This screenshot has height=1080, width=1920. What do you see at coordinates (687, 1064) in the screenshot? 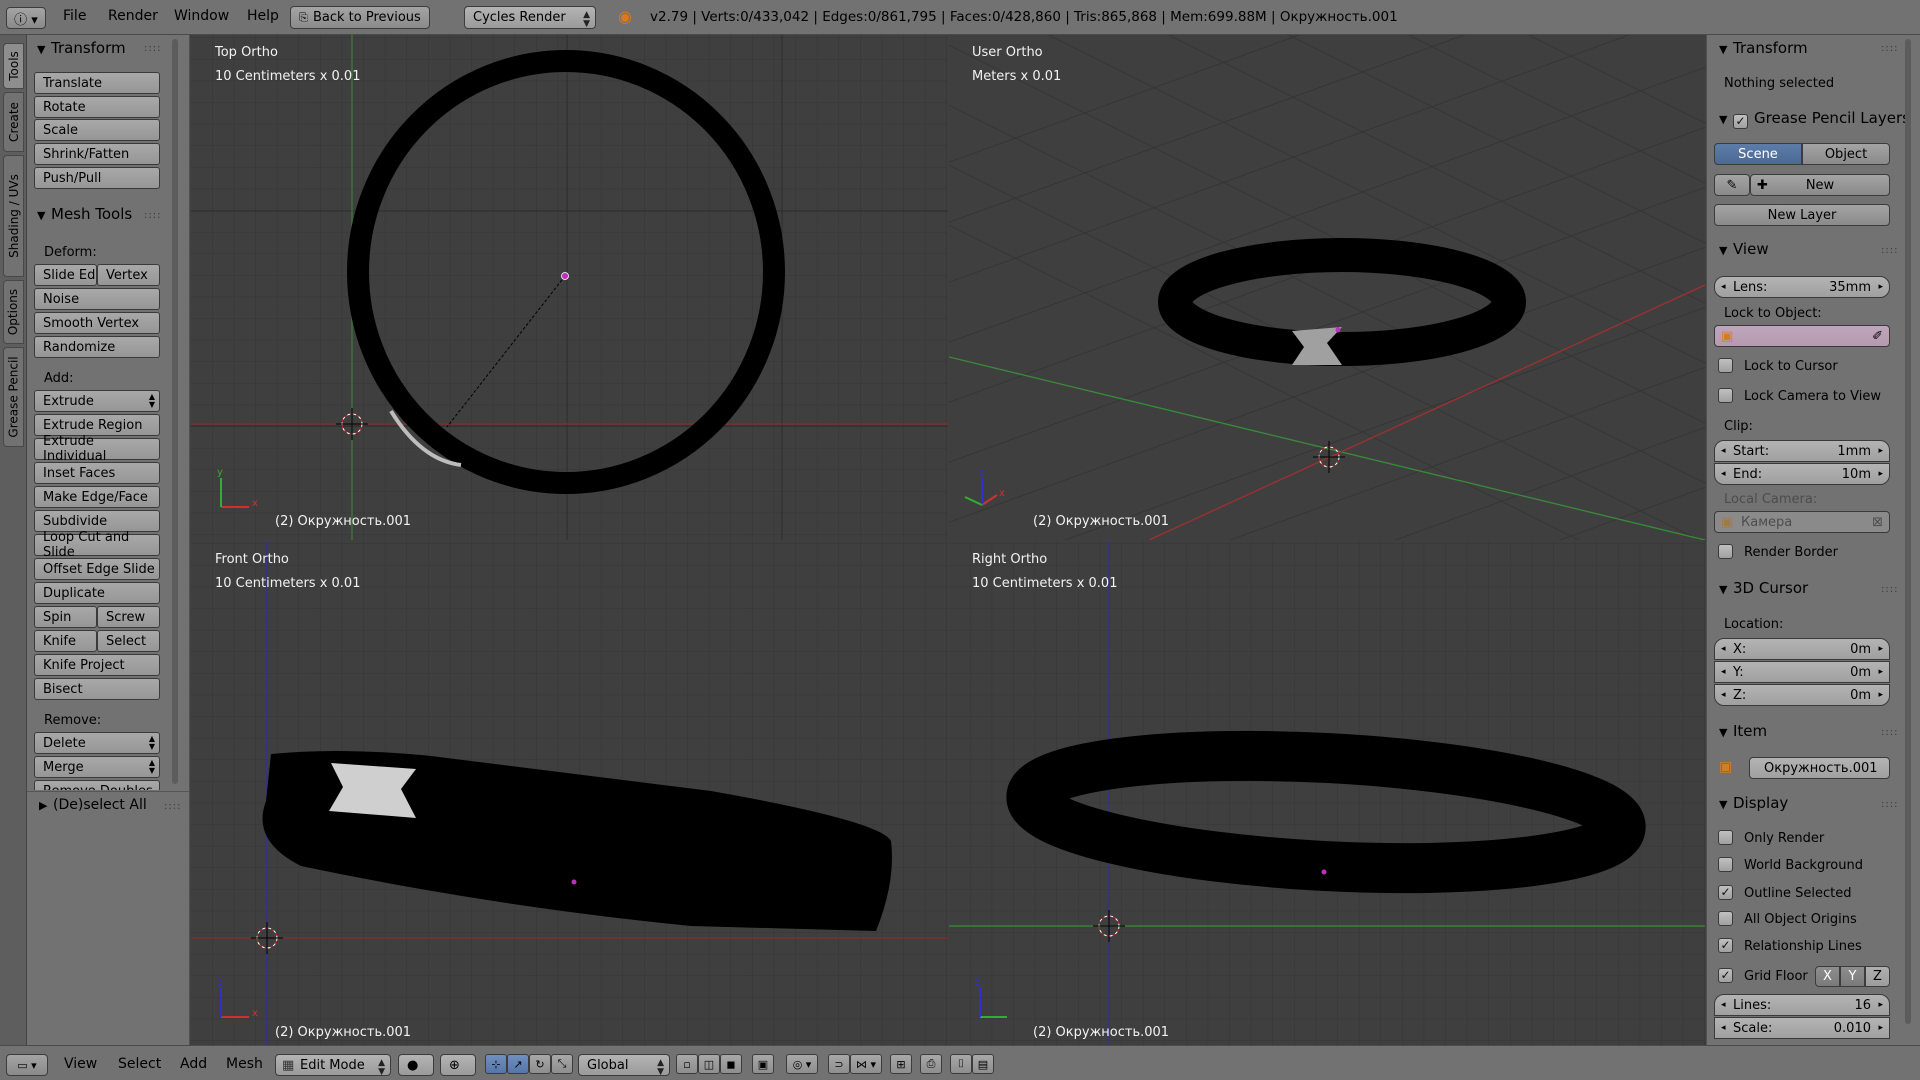
I see `vertex-select-mode: ▫` at bounding box center [687, 1064].